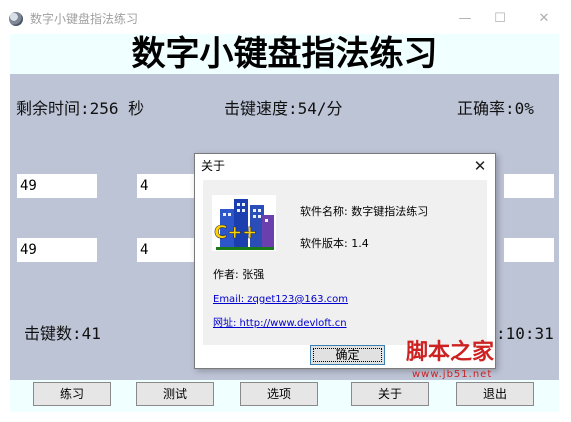  What do you see at coordinates (57, 250) in the screenshot?
I see `input-digits-box-1: 49` at bounding box center [57, 250].